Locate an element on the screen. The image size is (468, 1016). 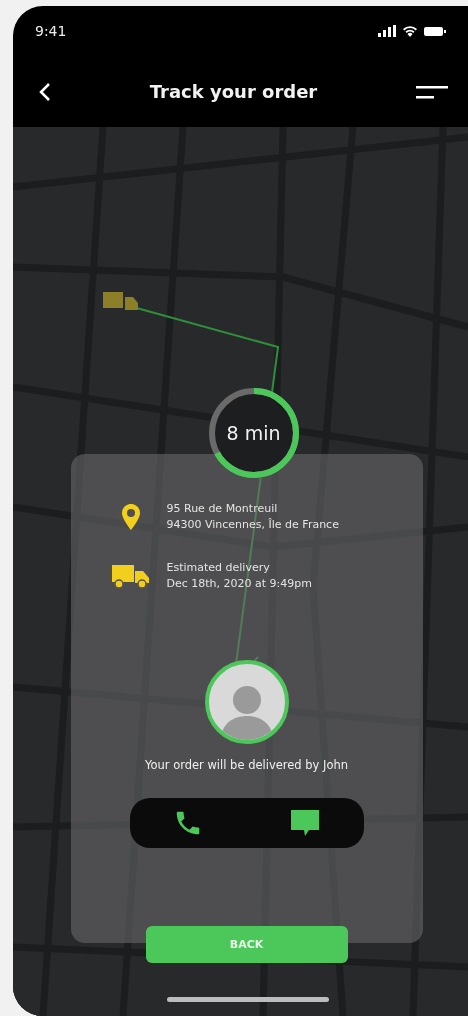
detail-text: 94300 Vincennes, Île de France is located at coordinates (252, 524).